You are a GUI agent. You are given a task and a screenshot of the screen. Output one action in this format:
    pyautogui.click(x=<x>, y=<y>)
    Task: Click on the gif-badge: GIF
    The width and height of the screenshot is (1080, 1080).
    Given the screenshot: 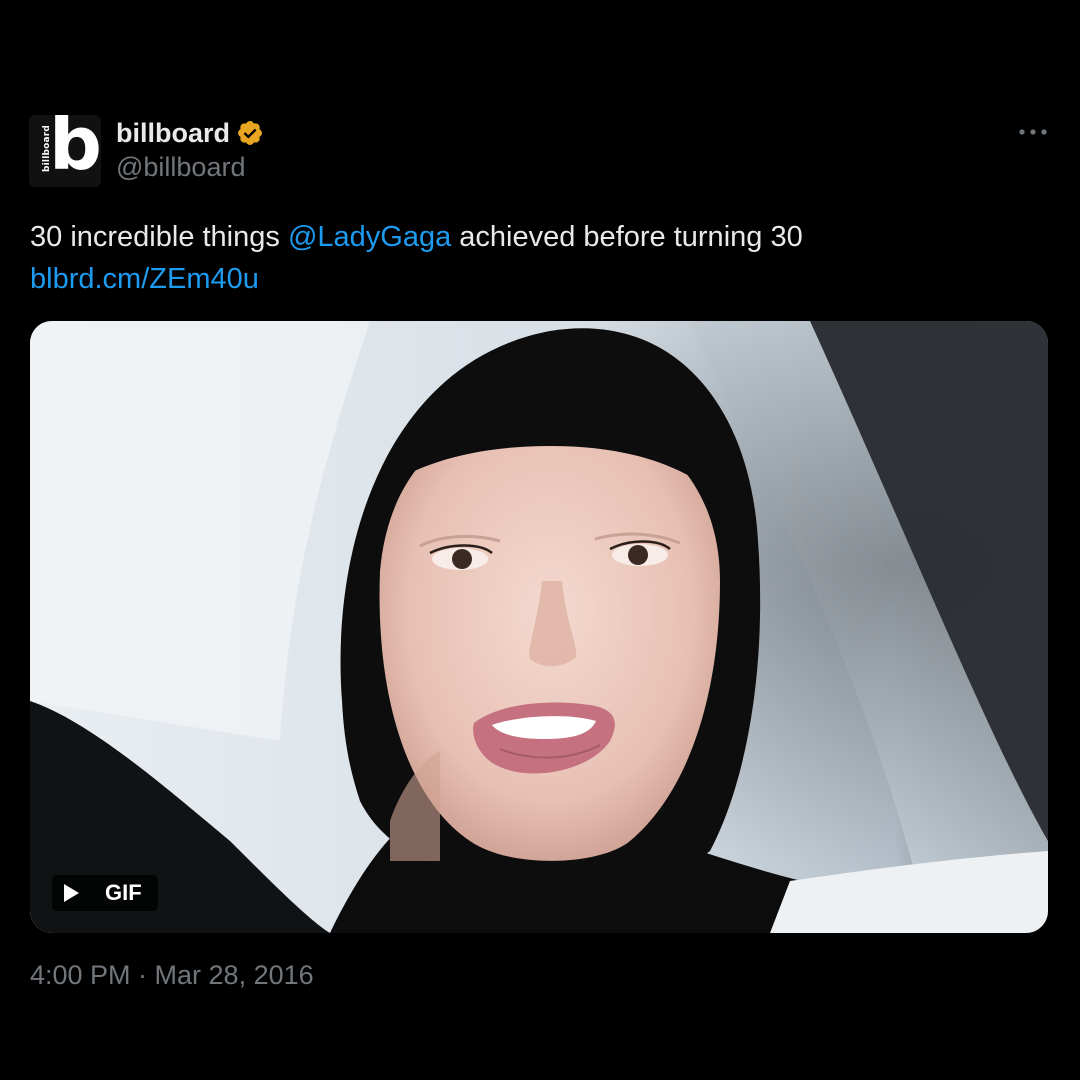 What is the action you would take?
    pyautogui.click(x=105, y=893)
    